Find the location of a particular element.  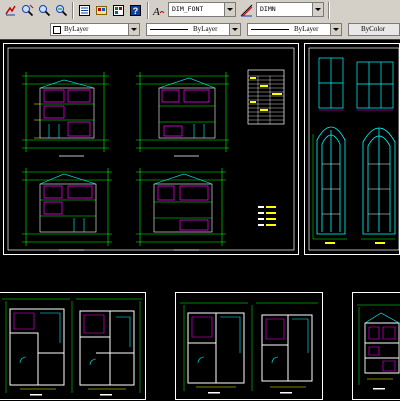

drawing-sheet-window-details is located at coordinates (352, 149).